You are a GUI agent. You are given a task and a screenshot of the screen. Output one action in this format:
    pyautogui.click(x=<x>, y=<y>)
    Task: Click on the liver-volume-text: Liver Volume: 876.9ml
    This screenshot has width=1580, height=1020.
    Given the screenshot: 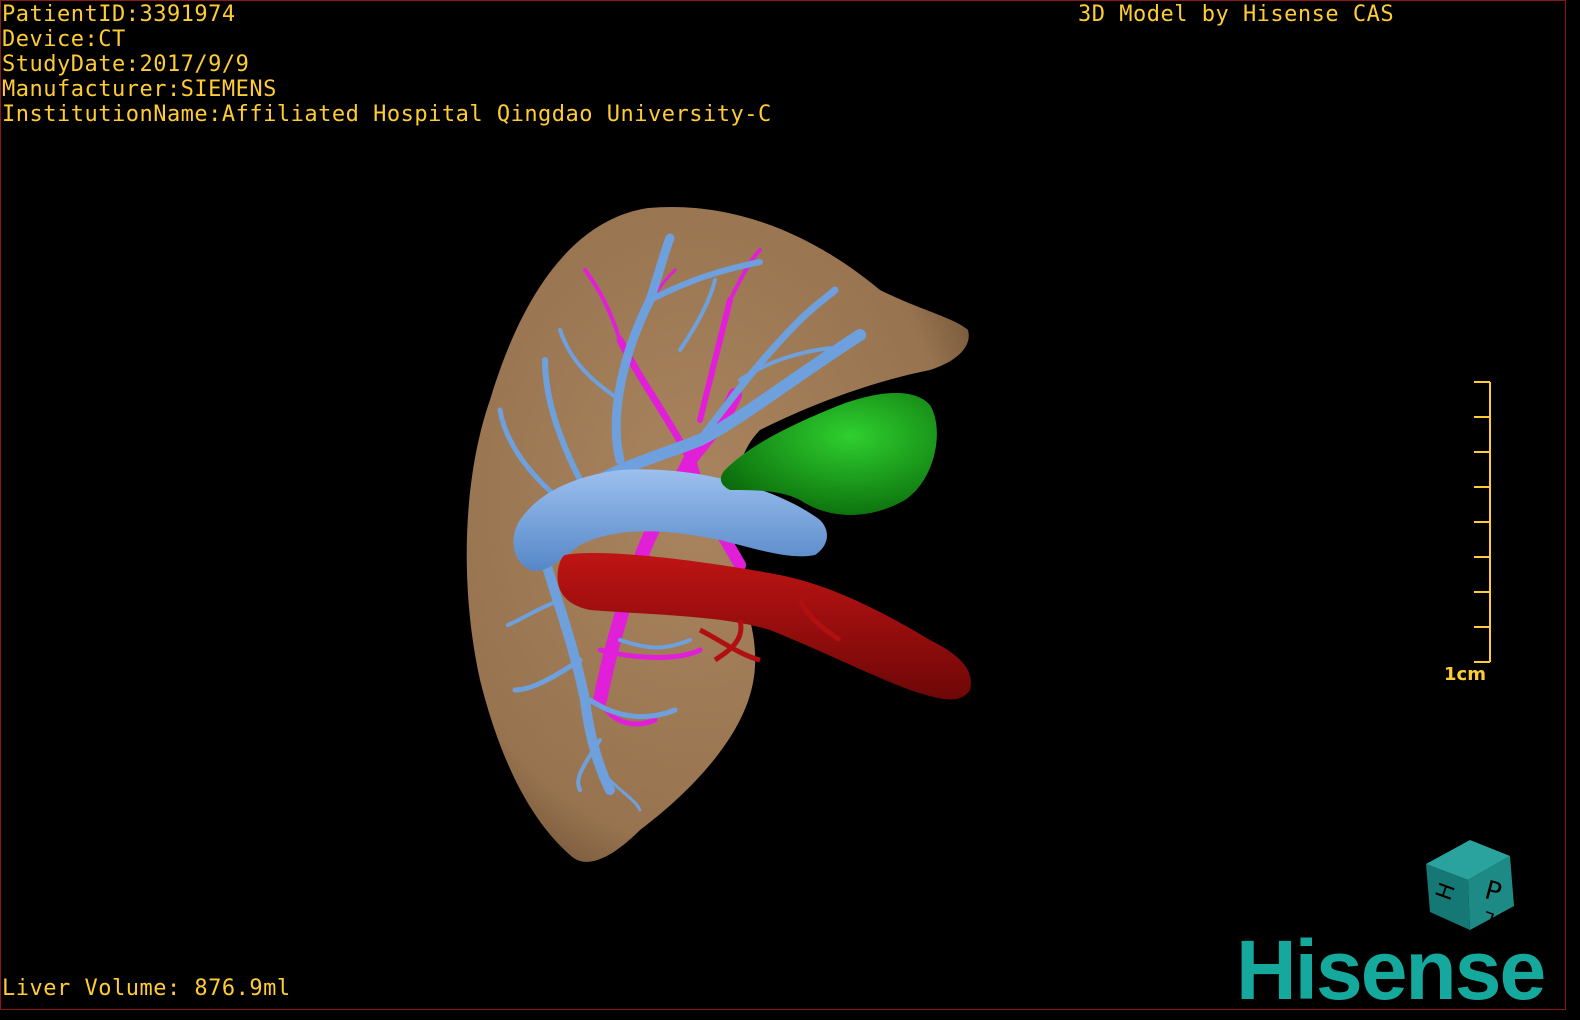 What is the action you would take?
    pyautogui.click(x=146, y=988)
    